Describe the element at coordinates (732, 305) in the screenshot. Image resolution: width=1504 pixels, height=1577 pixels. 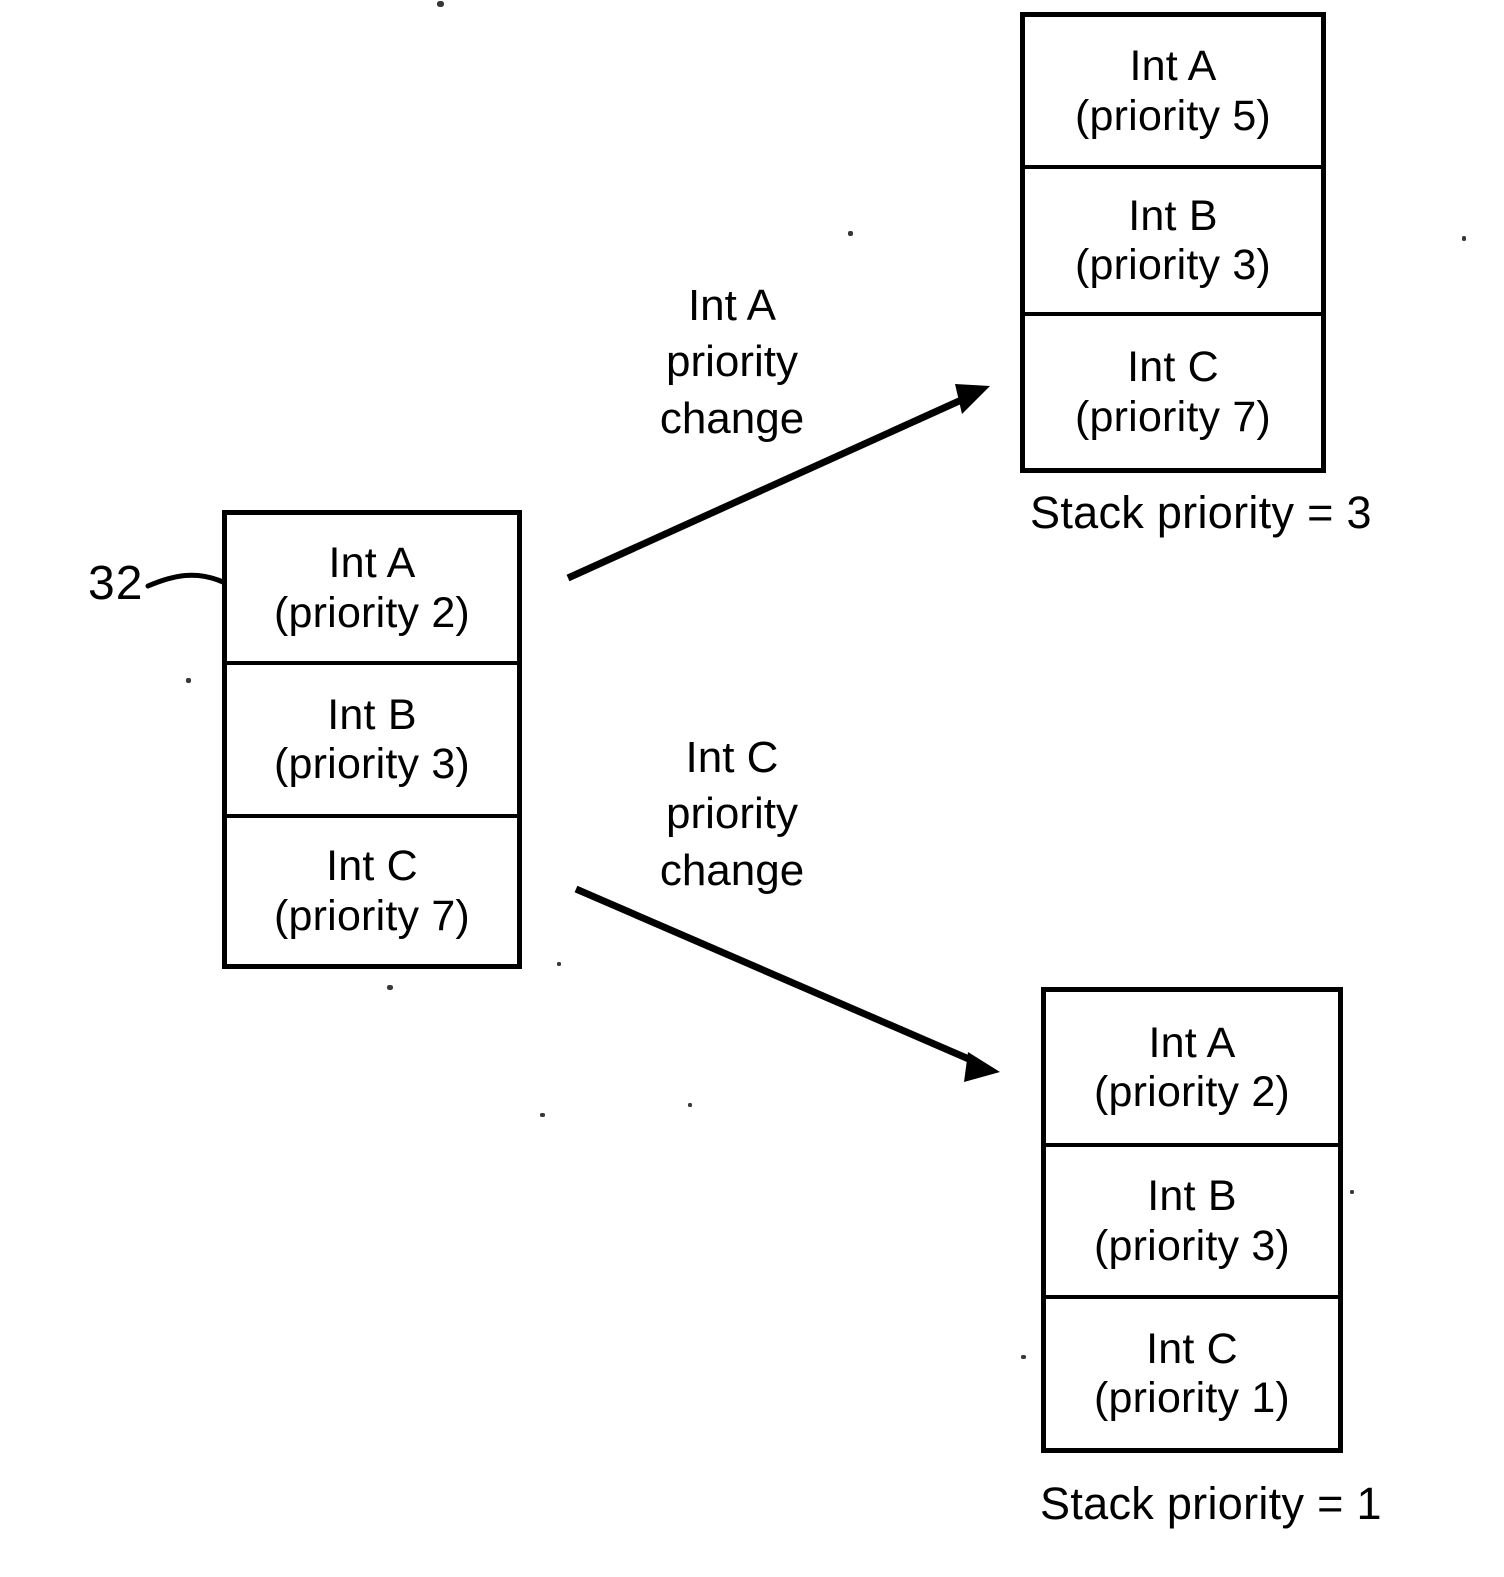
I see `transition-label-line: Int A` at that location.